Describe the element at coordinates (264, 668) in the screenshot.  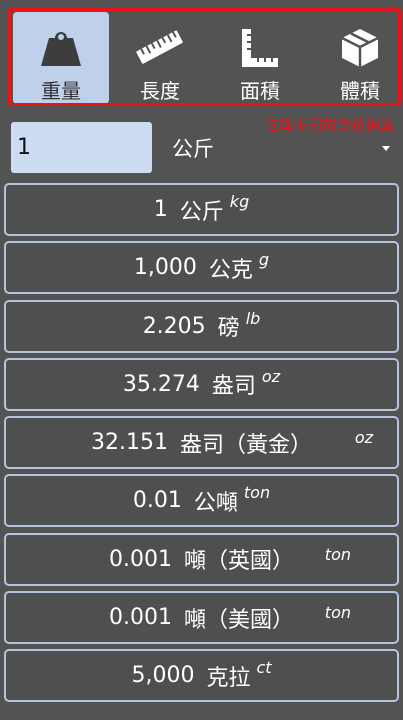
I see `result-unit-abbr: ct` at that location.